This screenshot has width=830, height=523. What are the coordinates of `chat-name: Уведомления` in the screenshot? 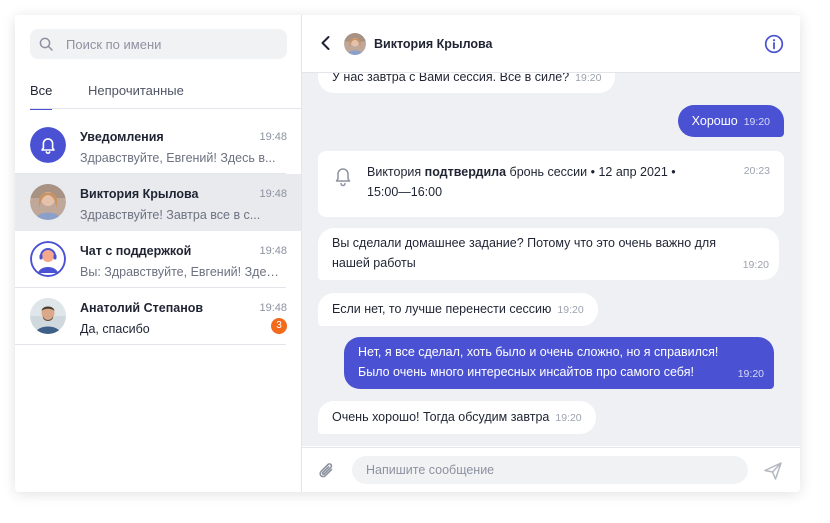 It's located at (122, 137).